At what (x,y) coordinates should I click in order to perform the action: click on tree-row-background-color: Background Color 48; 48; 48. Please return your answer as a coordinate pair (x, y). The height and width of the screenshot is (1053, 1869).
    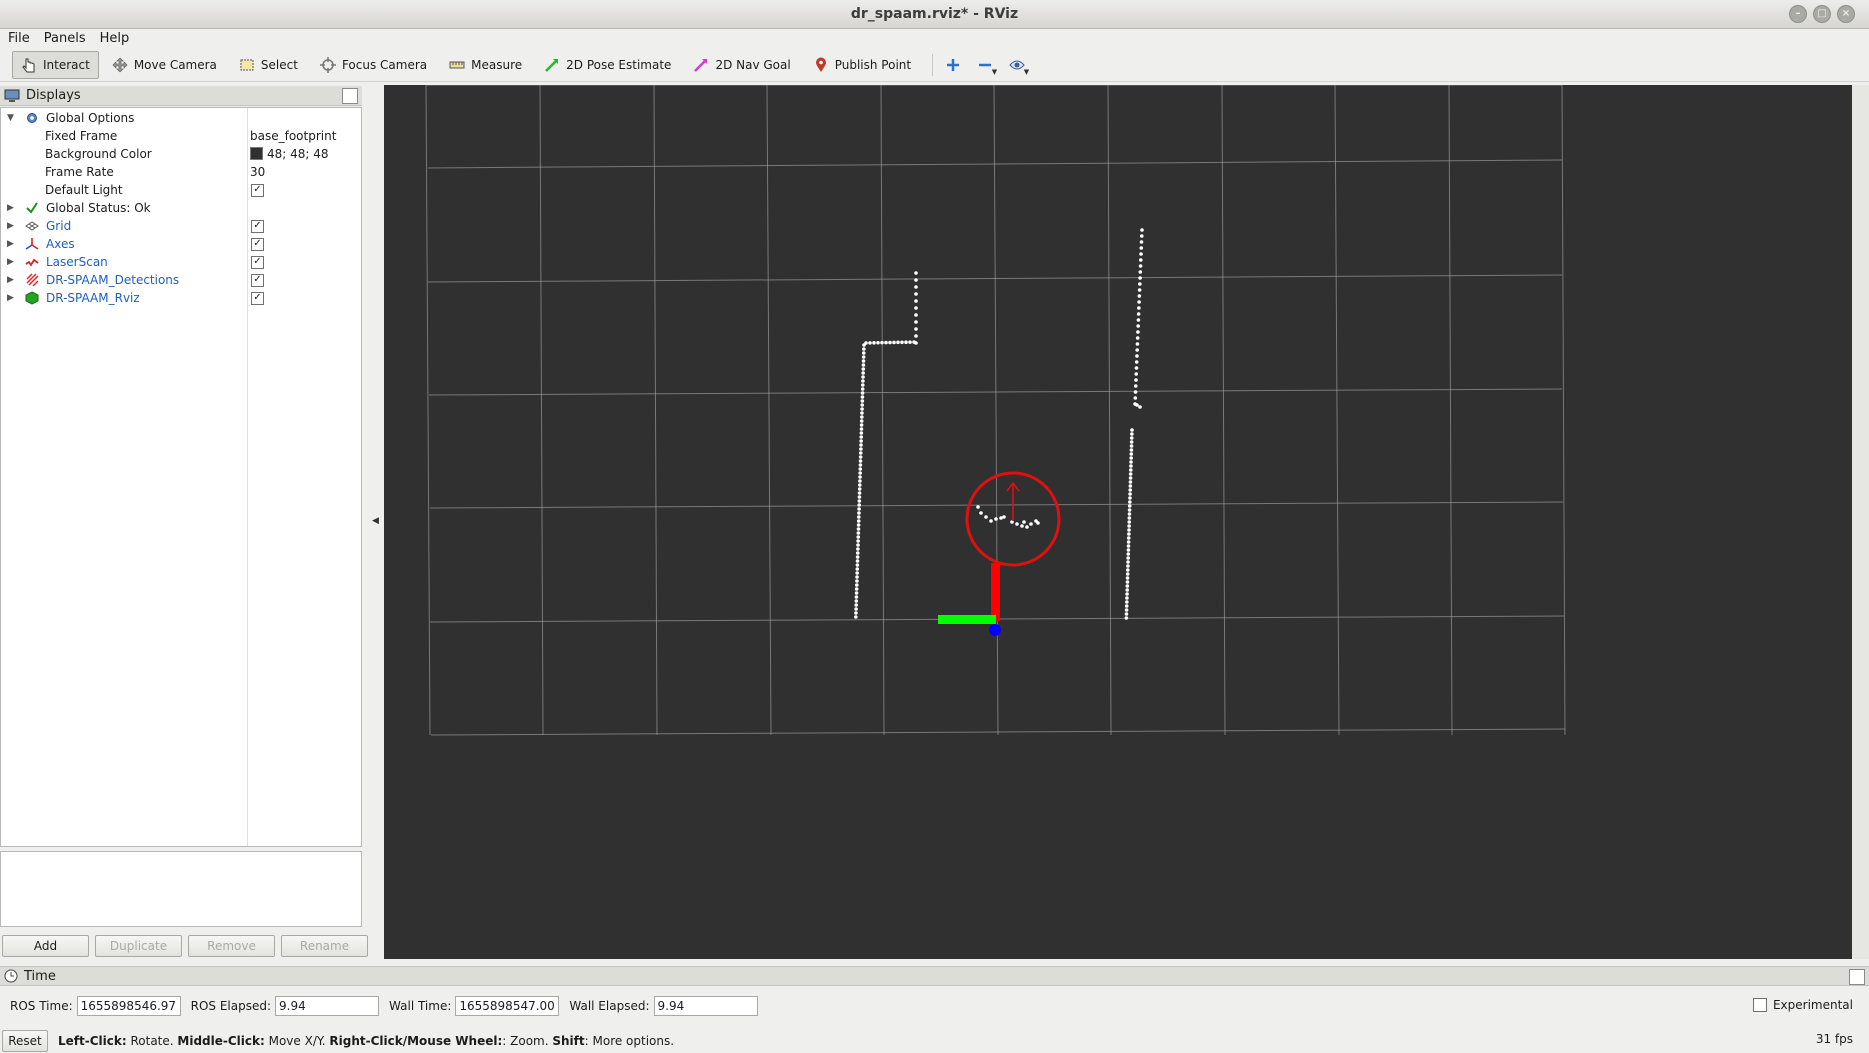
    Looking at the image, I should click on (181, 154).